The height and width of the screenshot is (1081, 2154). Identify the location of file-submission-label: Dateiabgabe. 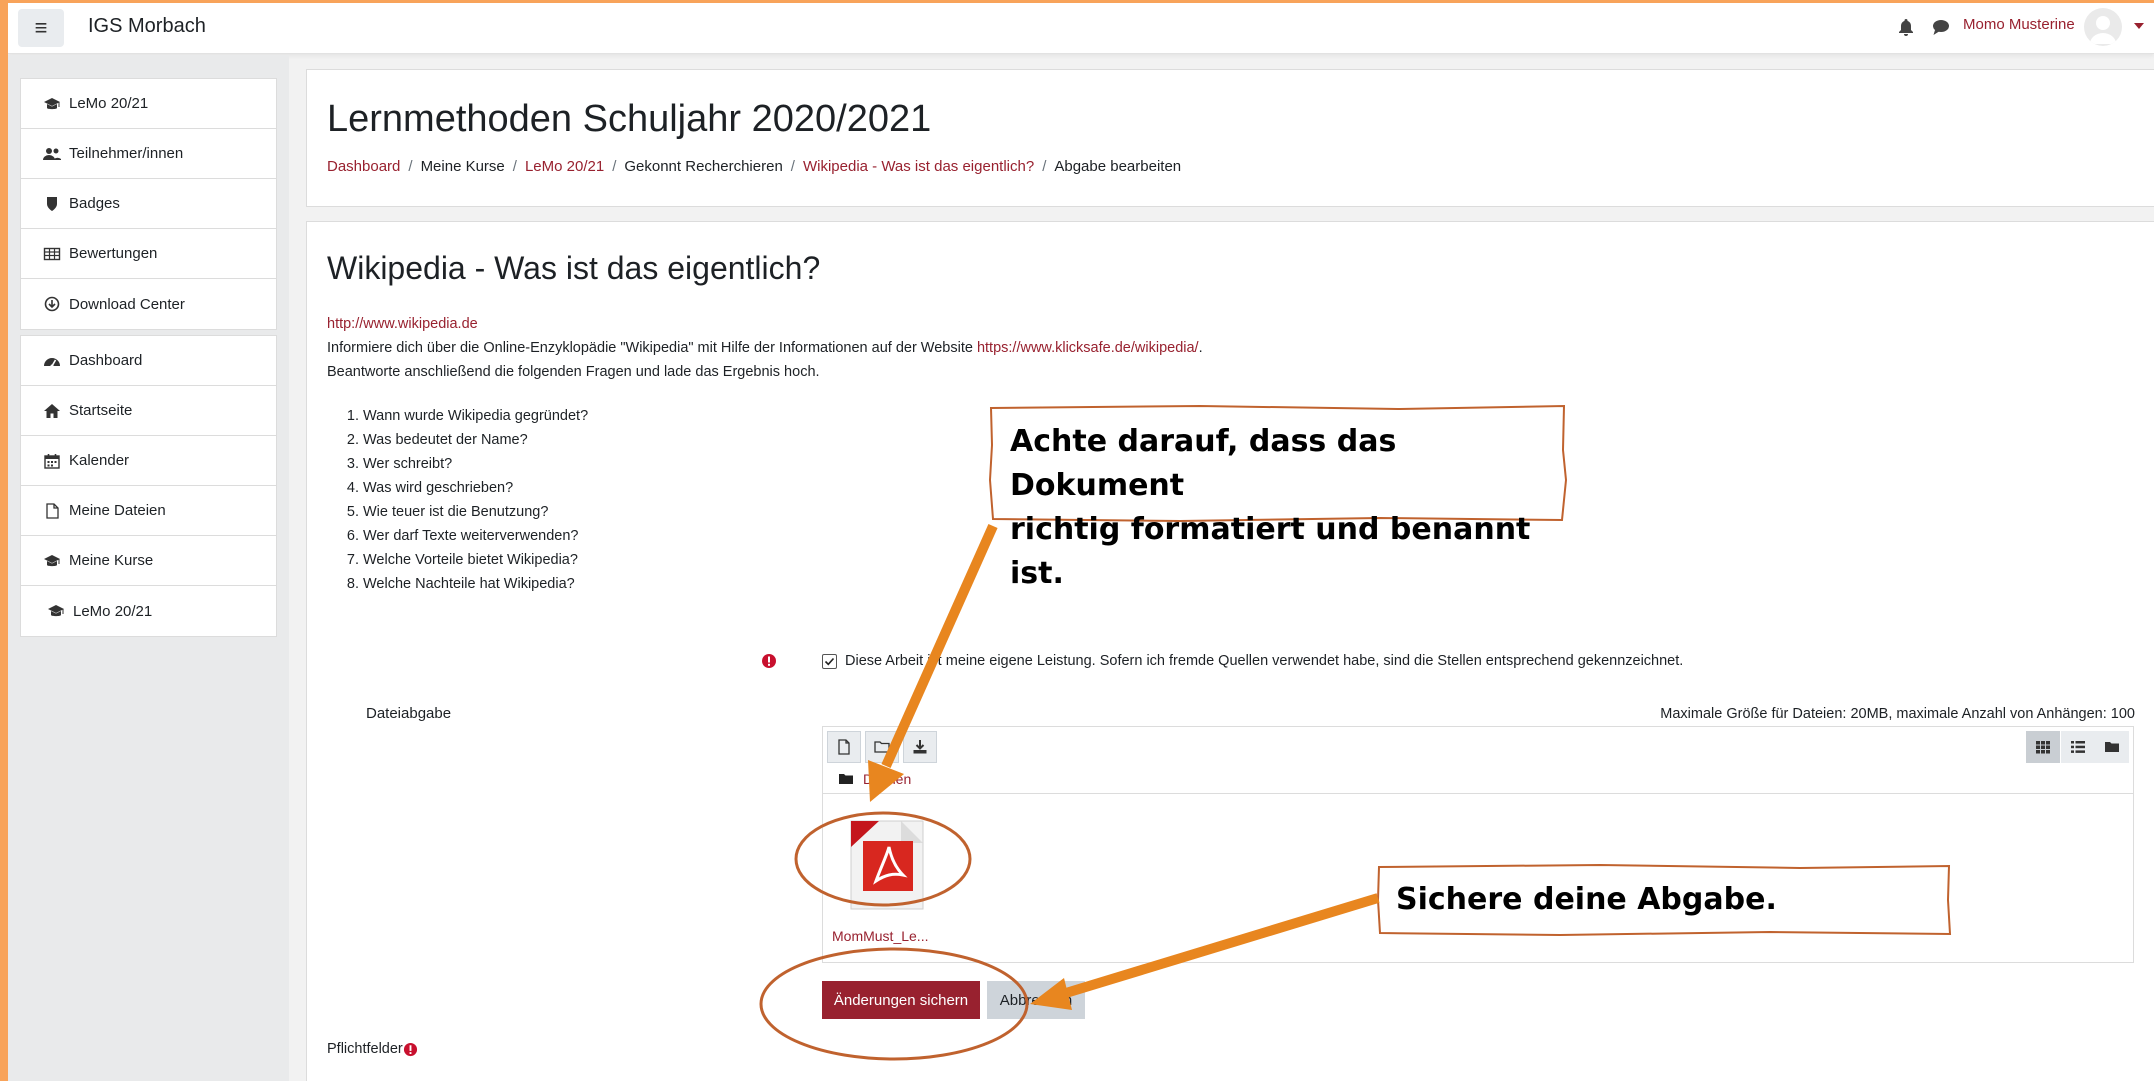
(409, 713).